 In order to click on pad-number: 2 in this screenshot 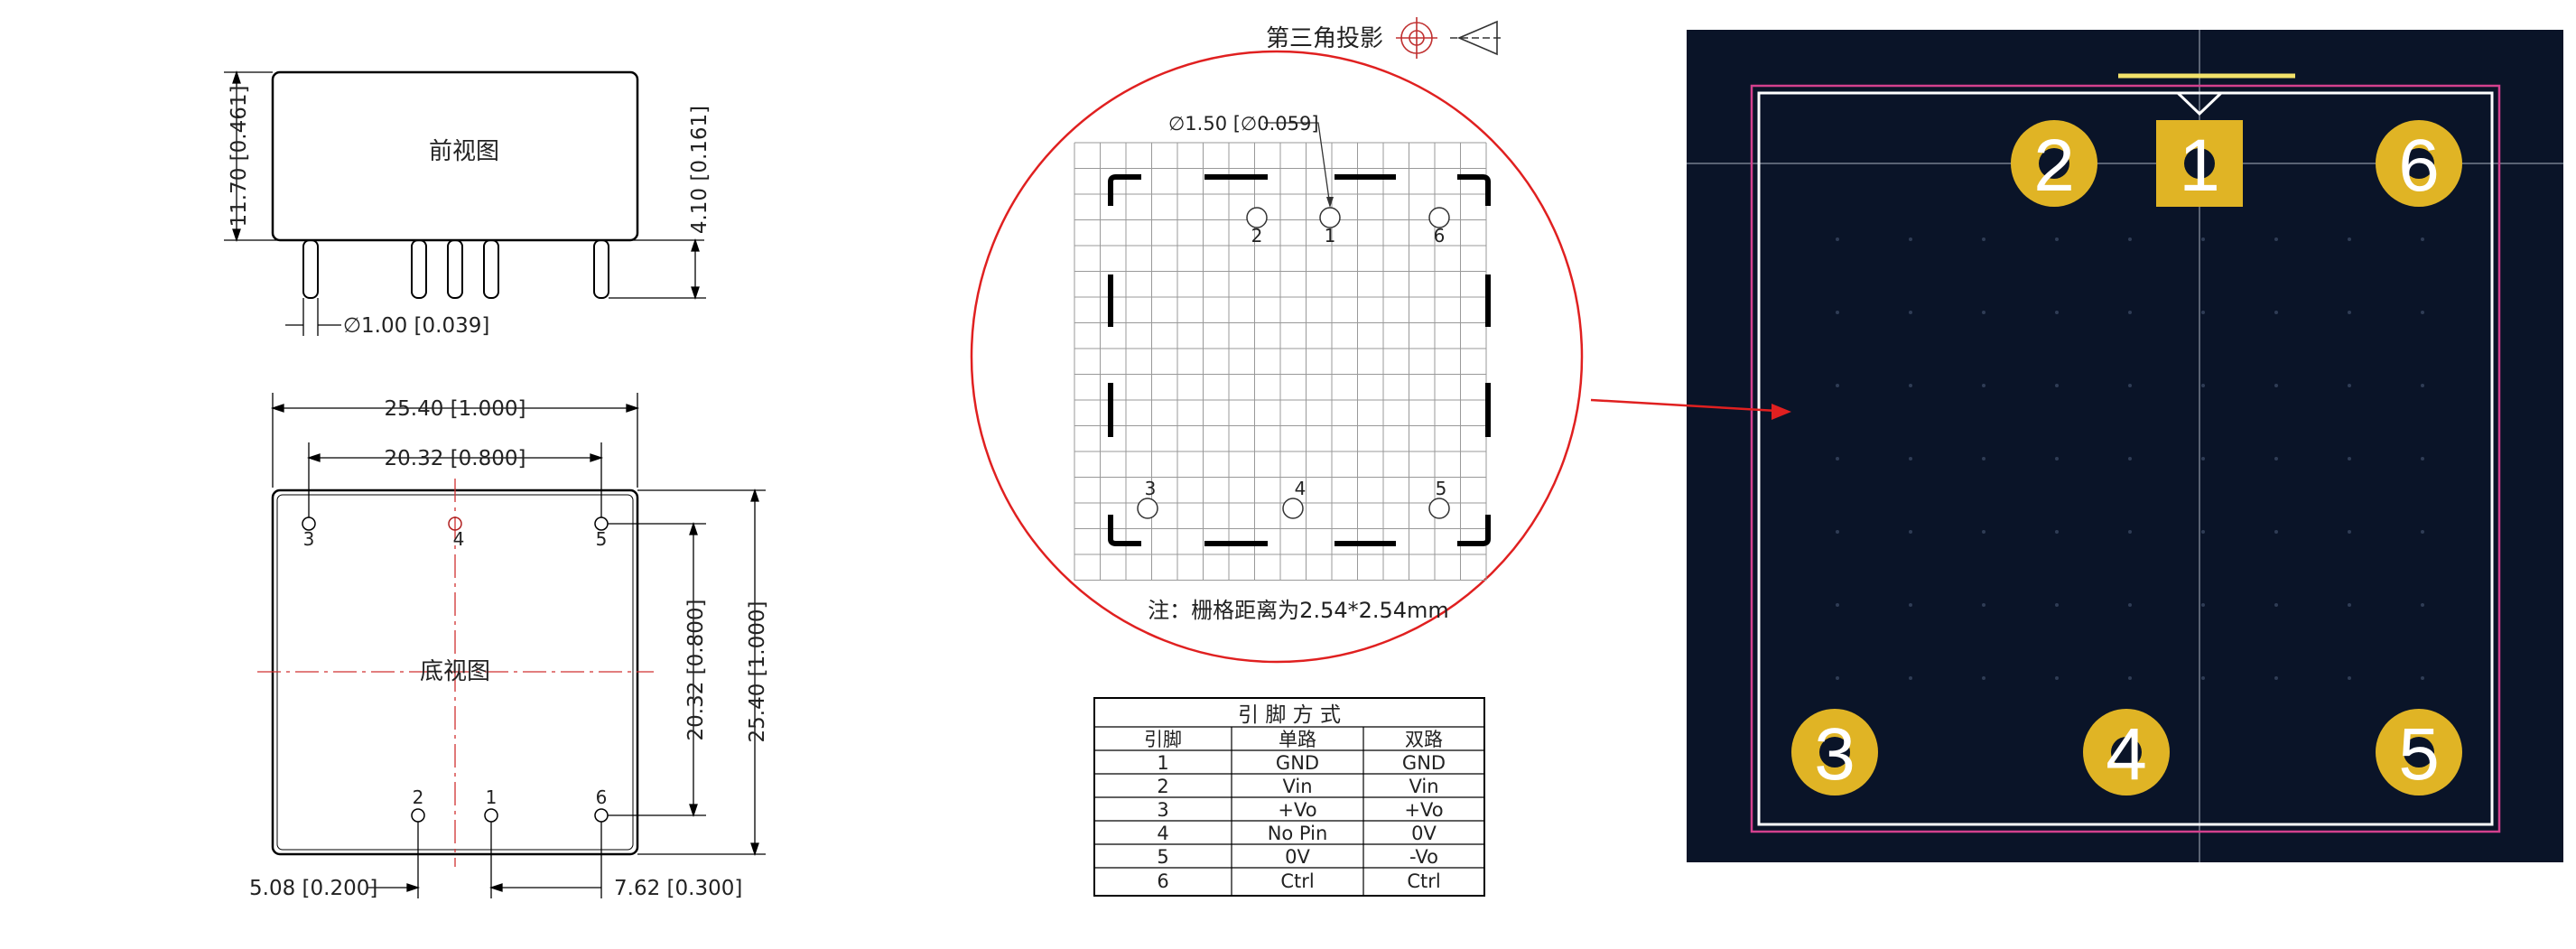, I will do `click(2054, 166)`.